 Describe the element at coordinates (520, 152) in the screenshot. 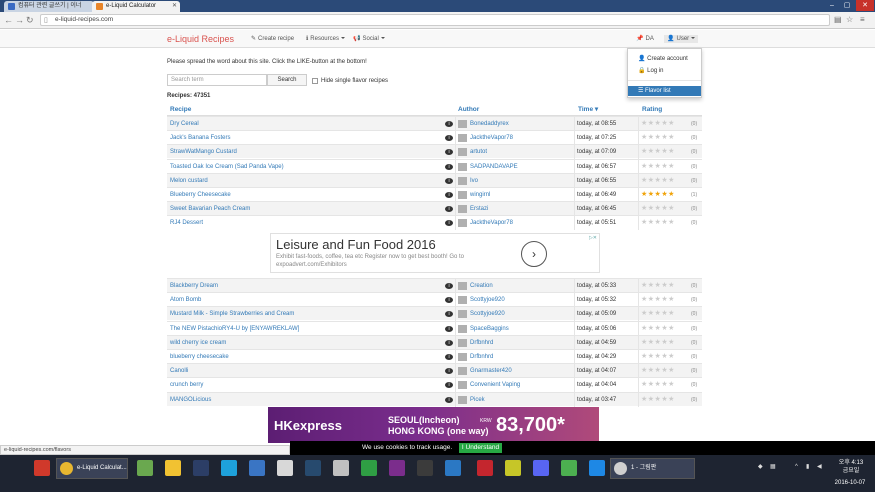

I see `author-link: artutot` at that location.